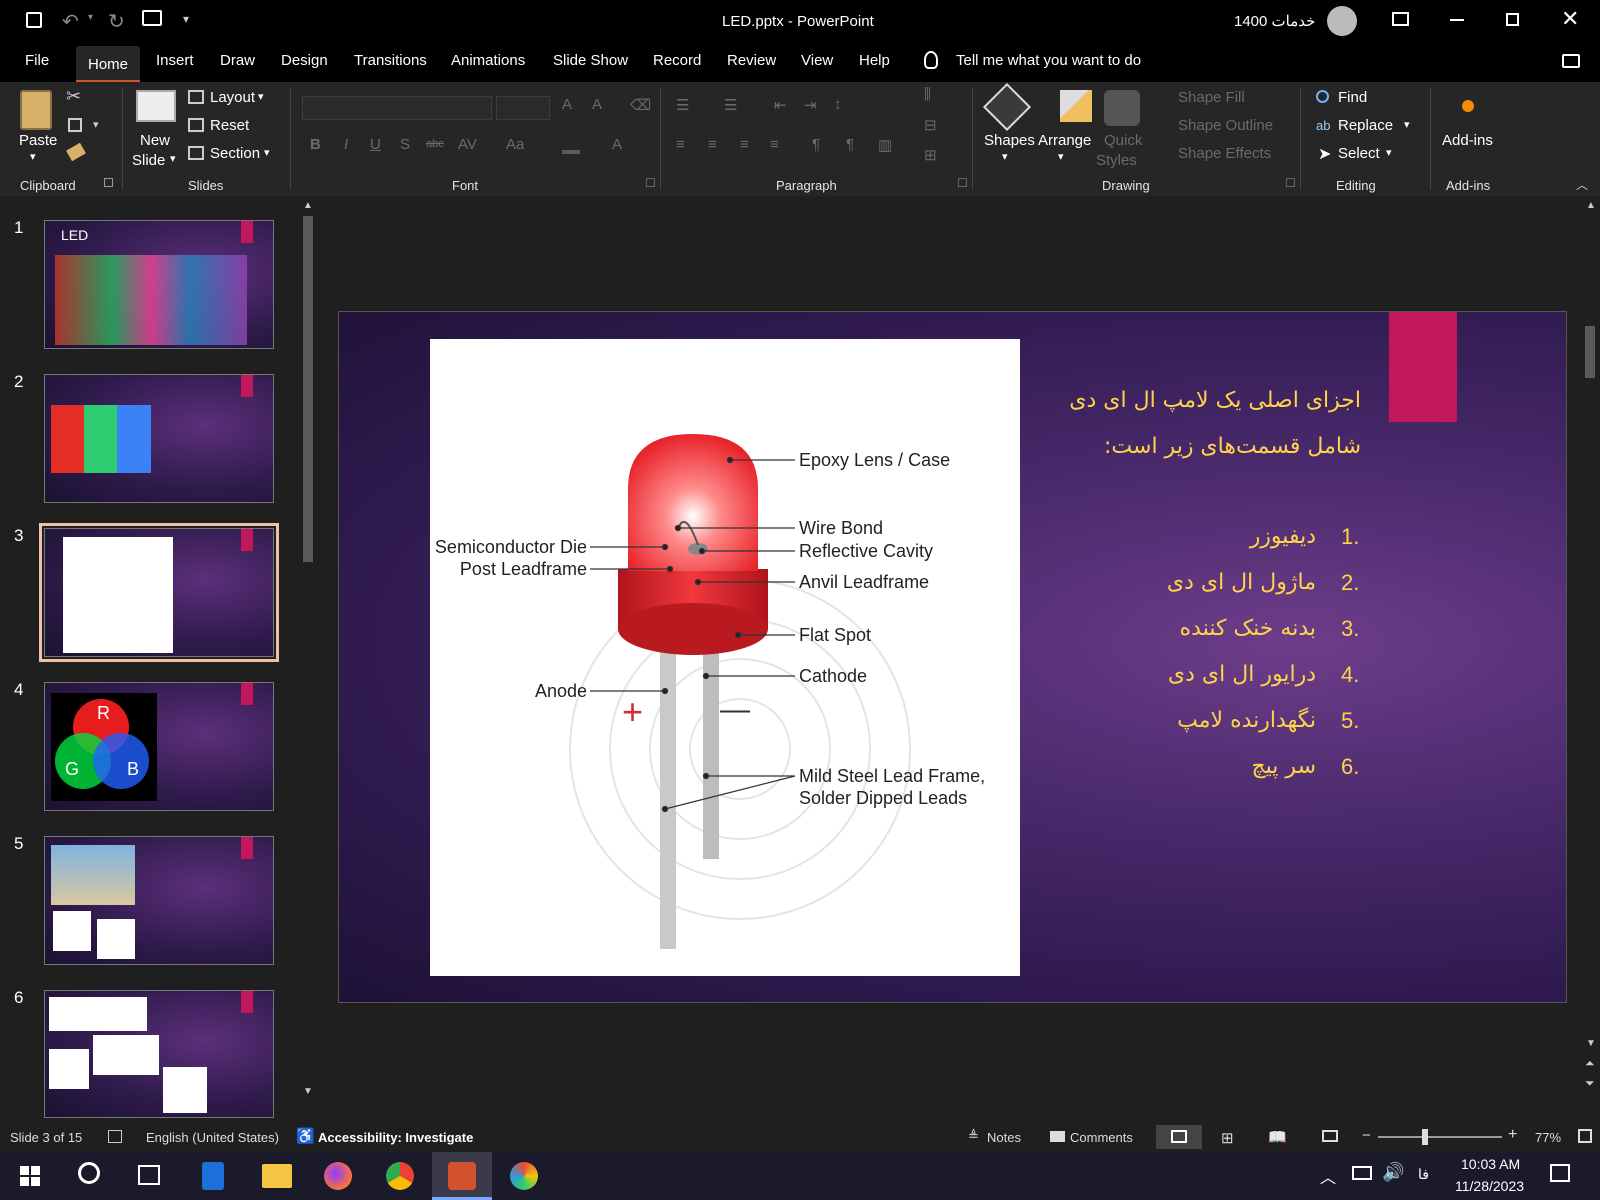 The height and width of the screenshot is (1200, 1600). I want to click on addins-button: Add-ins, so click(1467, 140).